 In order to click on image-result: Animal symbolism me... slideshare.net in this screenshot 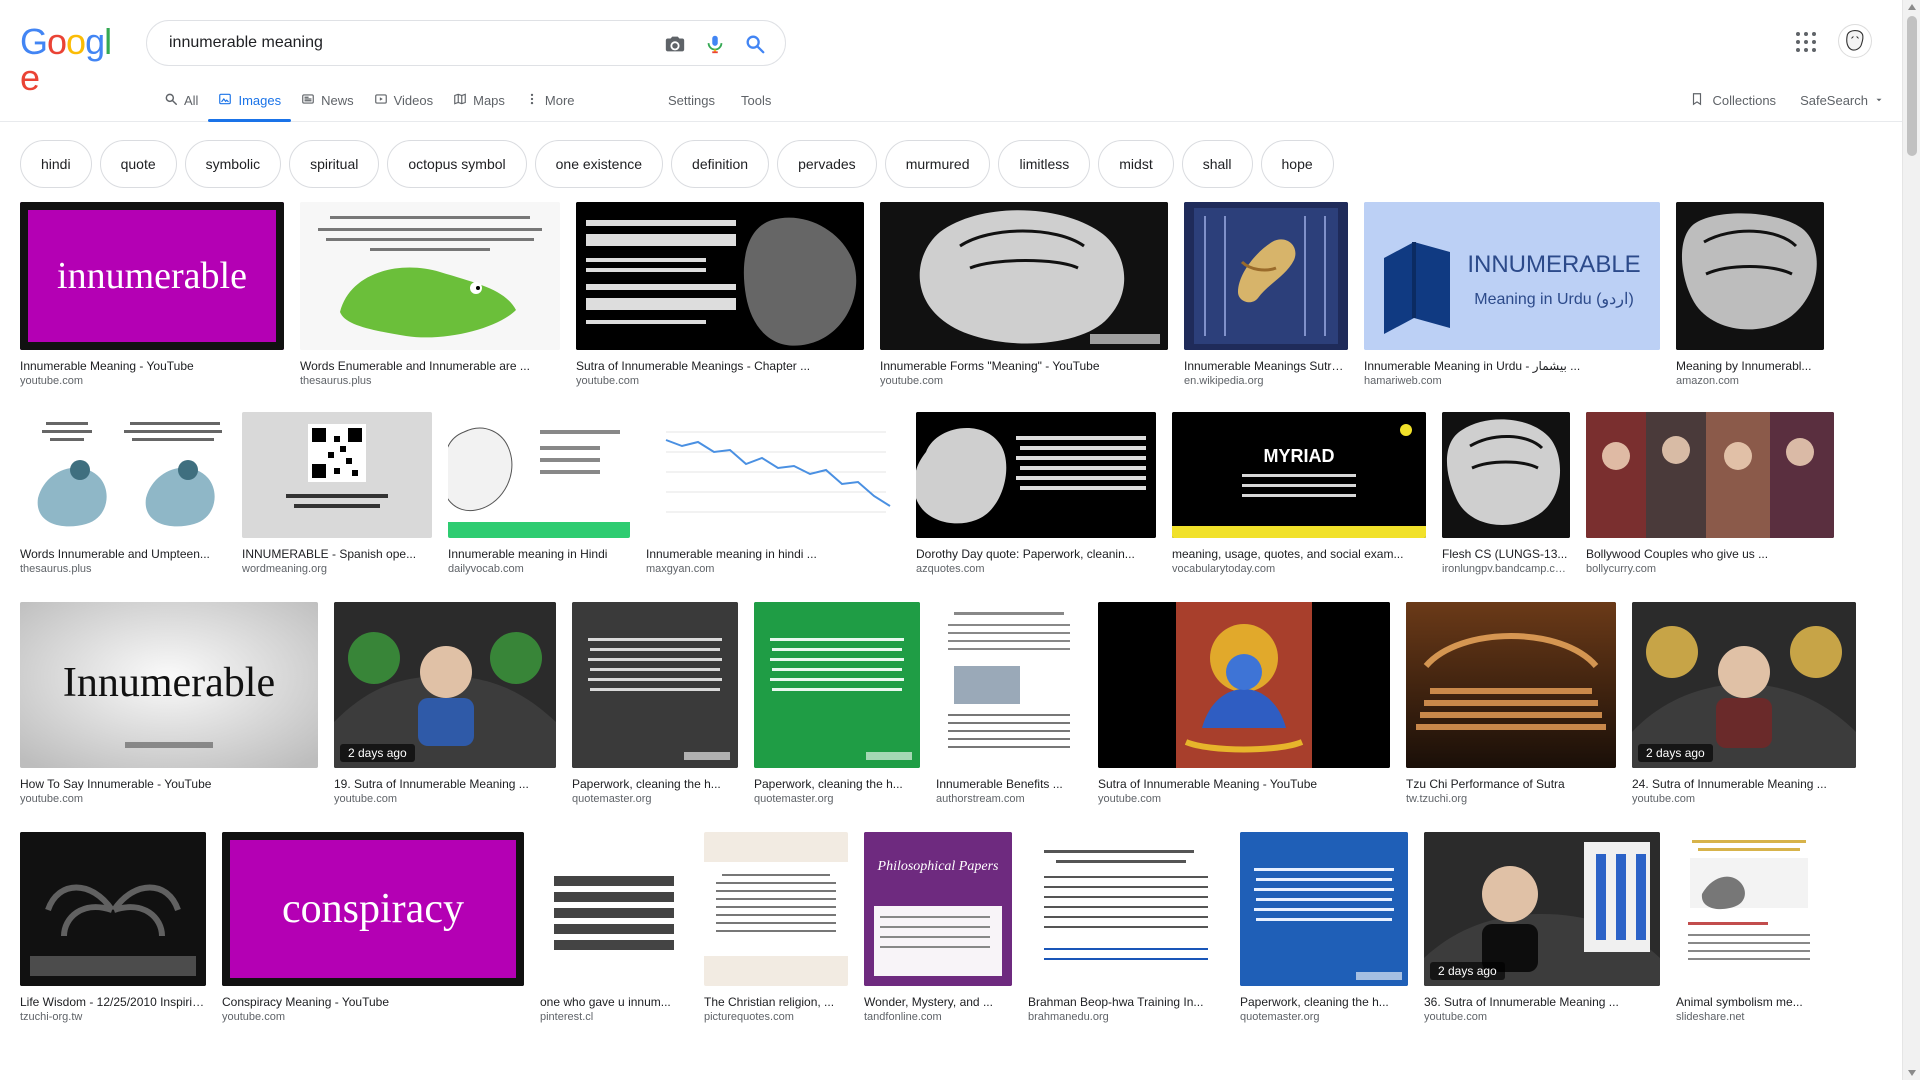, I will do `click(1749, 928)`.